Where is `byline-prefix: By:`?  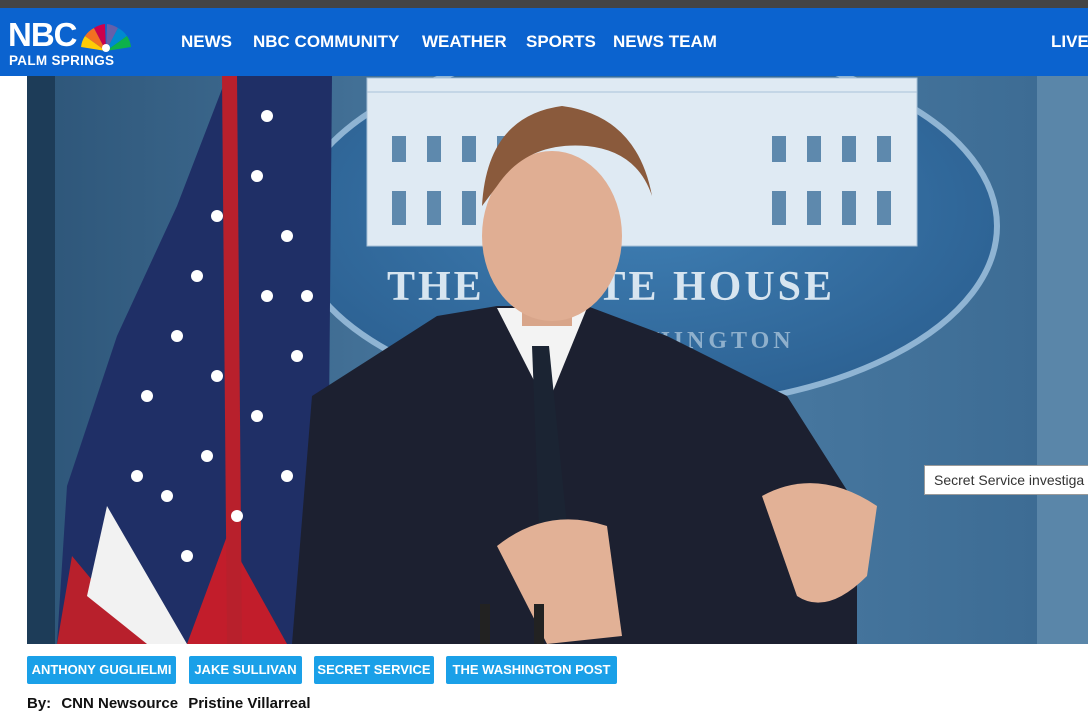
byline-prefix: By: is located at coordinates (39, 703).